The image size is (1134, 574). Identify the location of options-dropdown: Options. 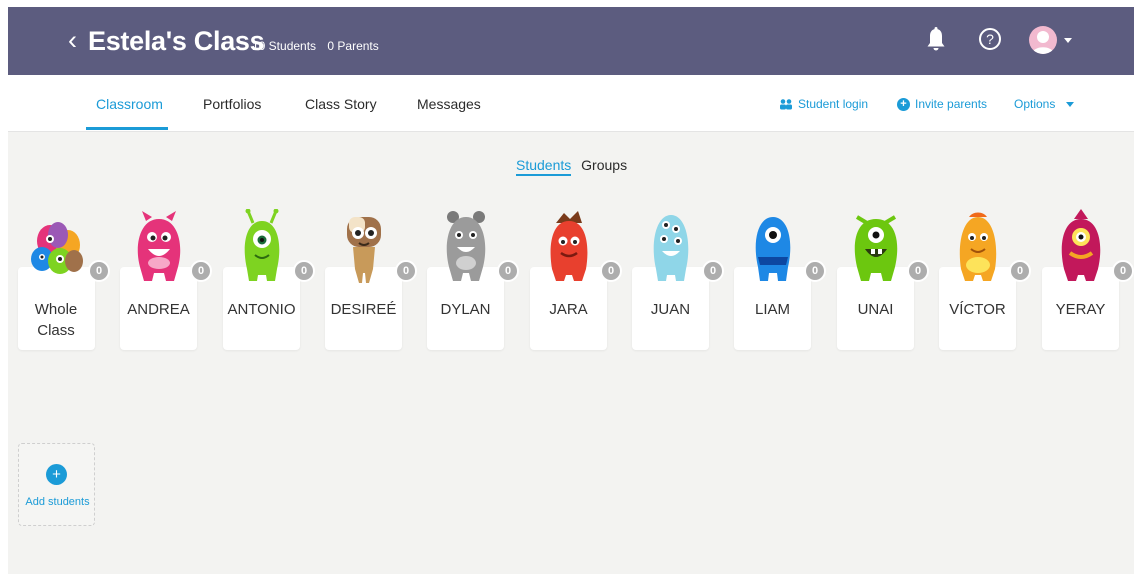
(1044, 104).